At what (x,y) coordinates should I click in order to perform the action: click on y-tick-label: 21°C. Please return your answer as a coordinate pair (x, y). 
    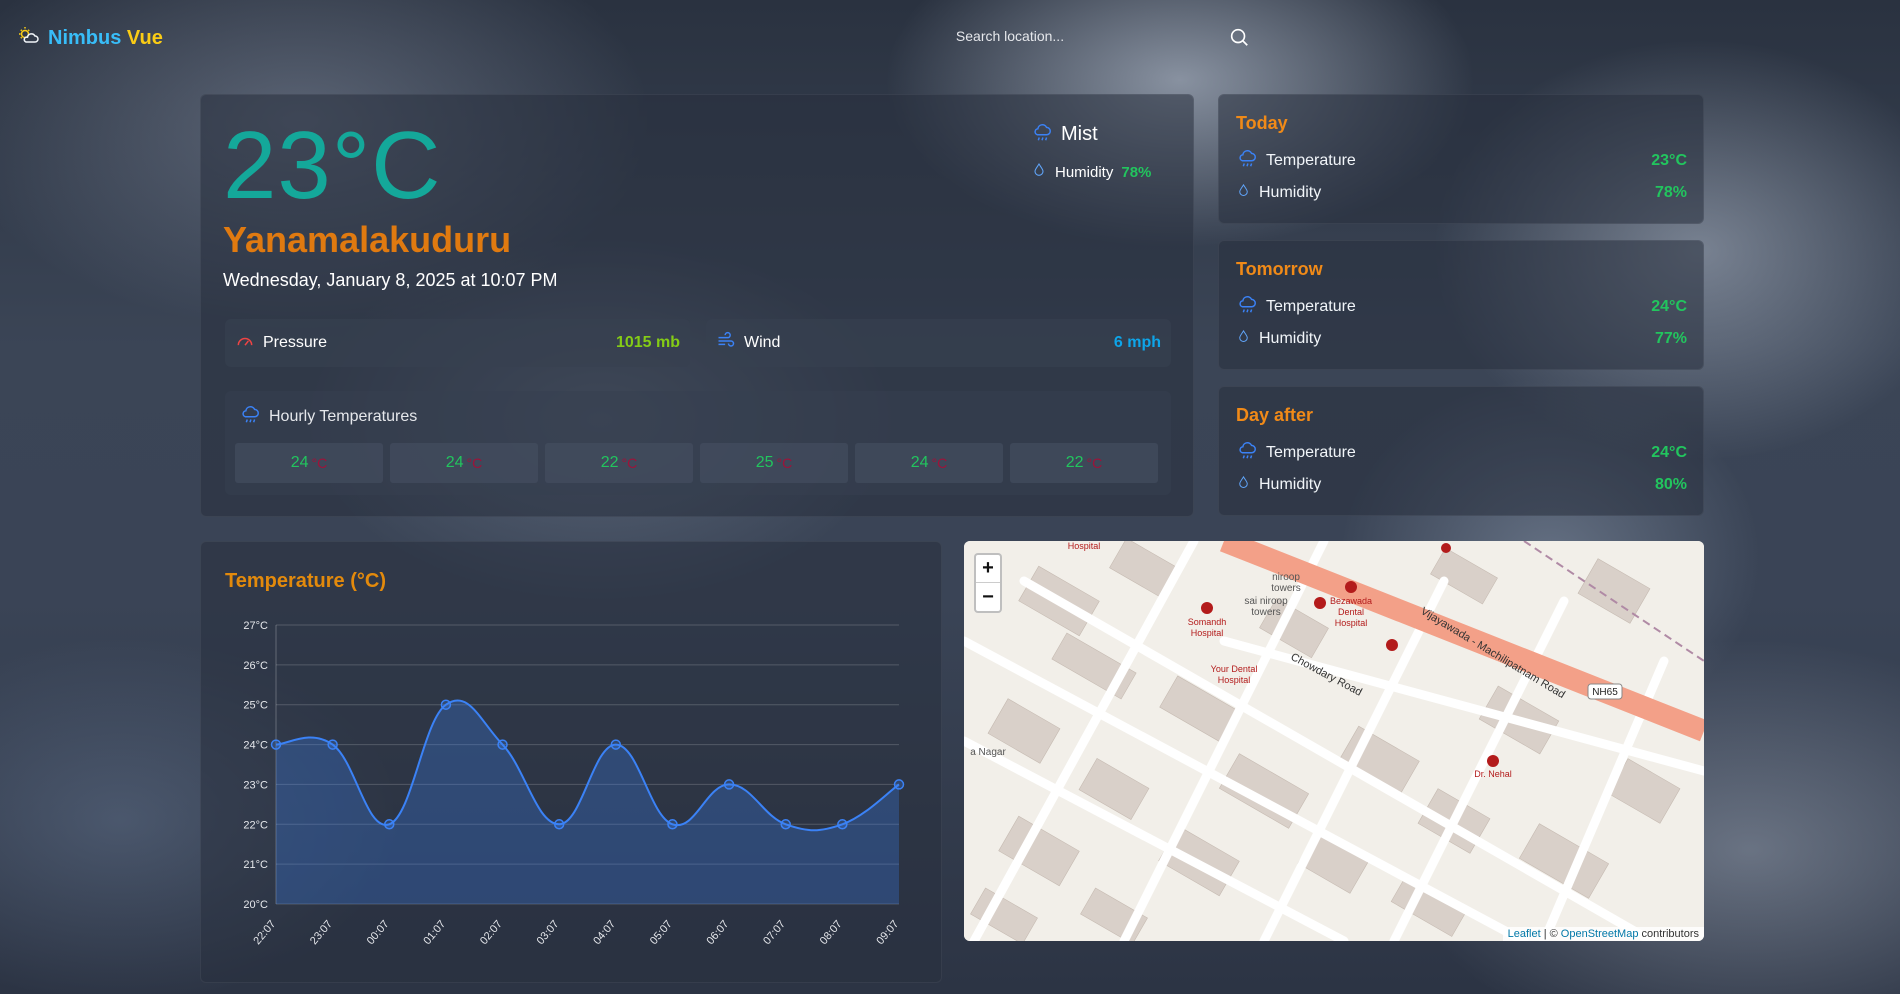
    Looking at the image, I should click on (255, 865).